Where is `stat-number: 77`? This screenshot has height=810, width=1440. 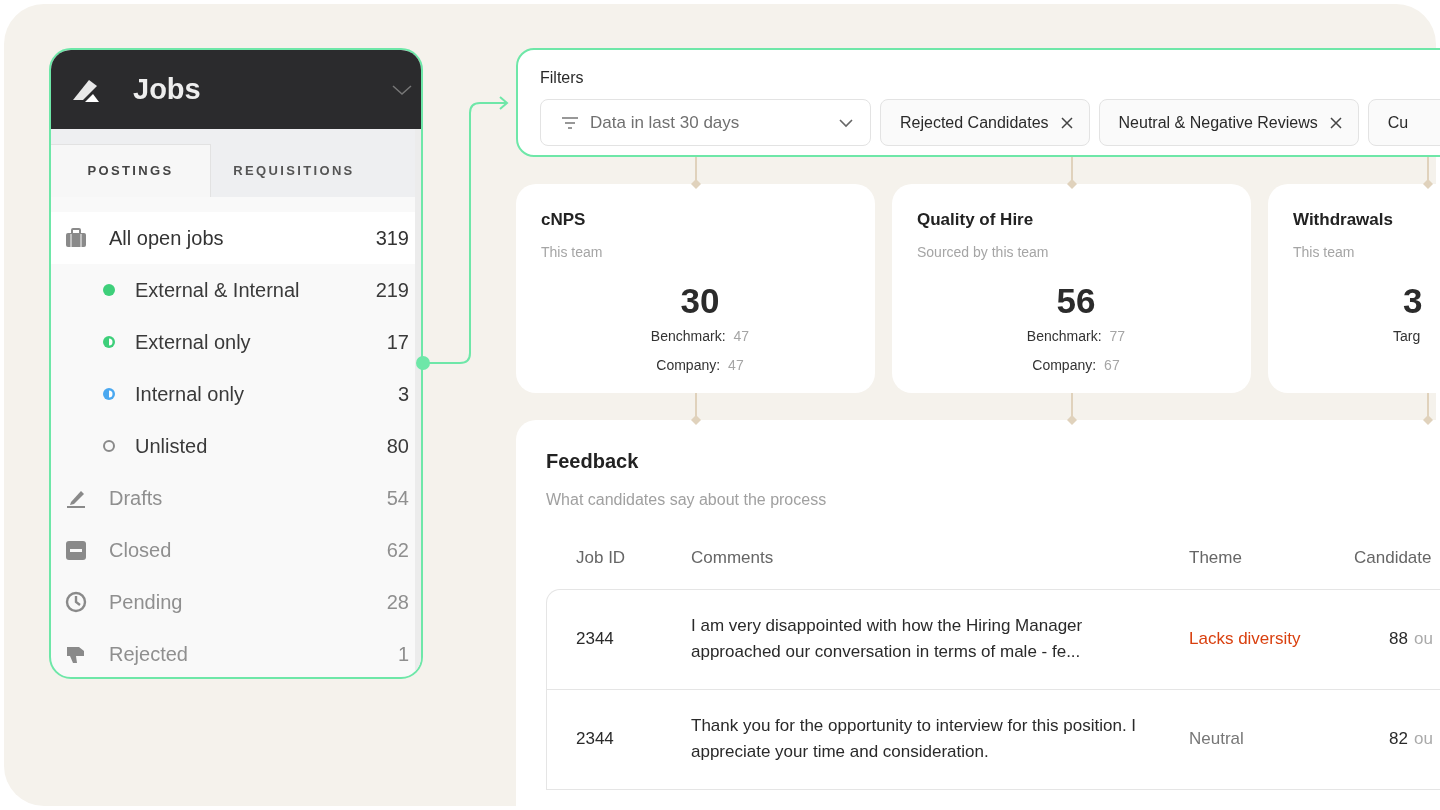
stat-number: 77 is located at coordinates (1117, 336).